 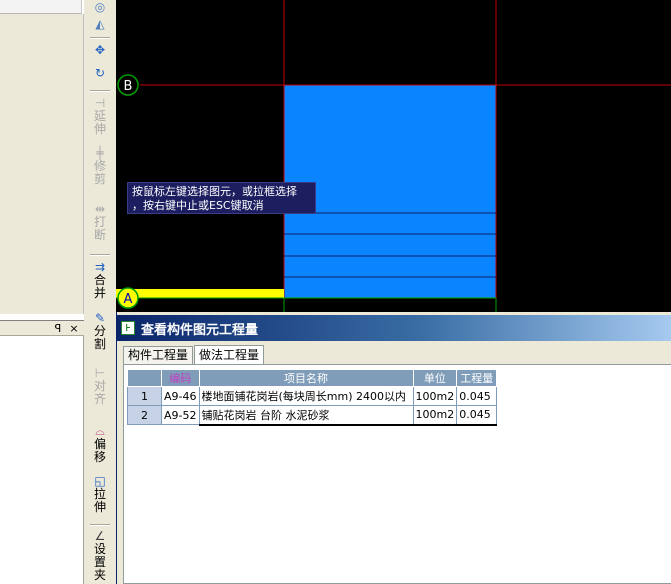 What do you see at coordinates (128, 328) in the screenshot?
I see `window-app-icon: ⊦` at bounding box center [128, 328].